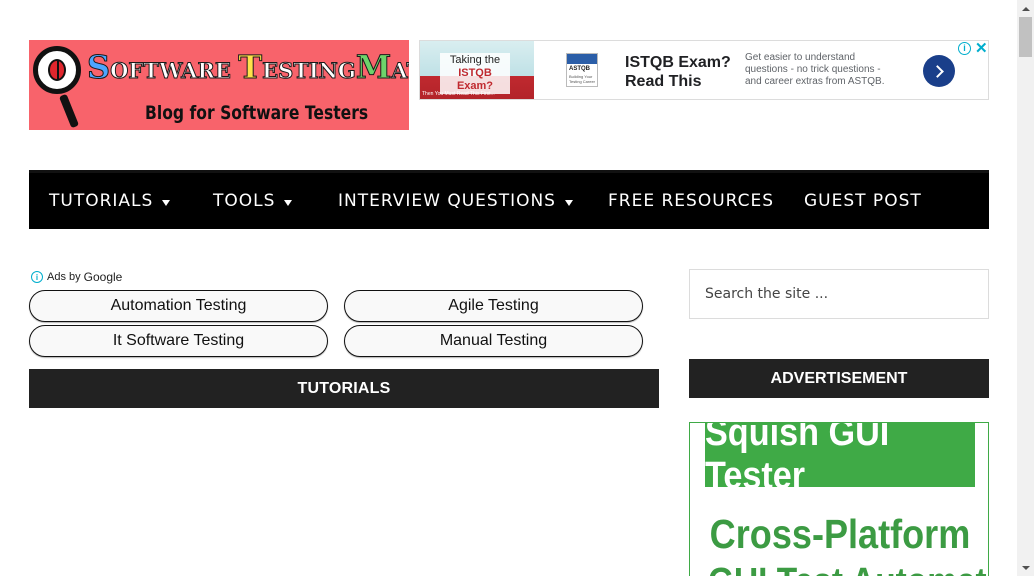 The image size is (1034, 576). I want to click on ads-by-brand: Google, so click(103, 277).